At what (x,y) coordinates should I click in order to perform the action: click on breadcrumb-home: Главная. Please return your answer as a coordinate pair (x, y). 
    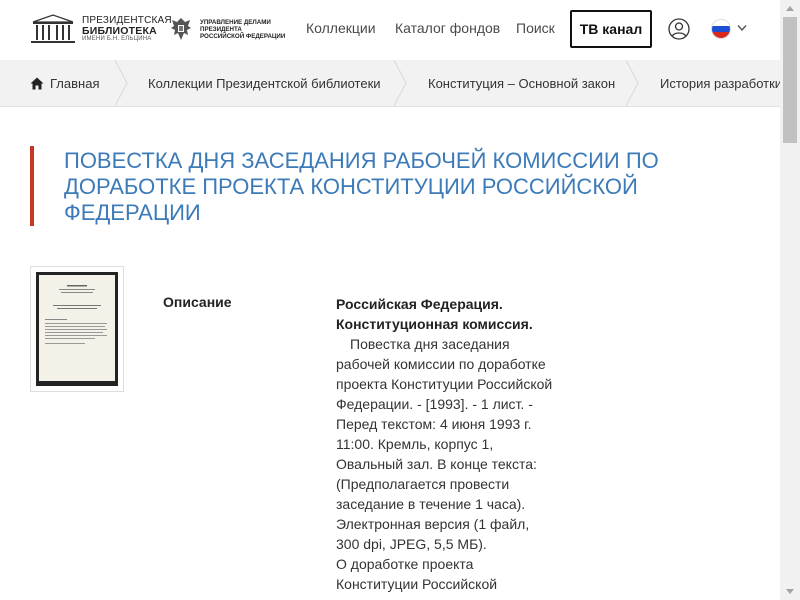
    Looking at the image, I should click on (64, 83).